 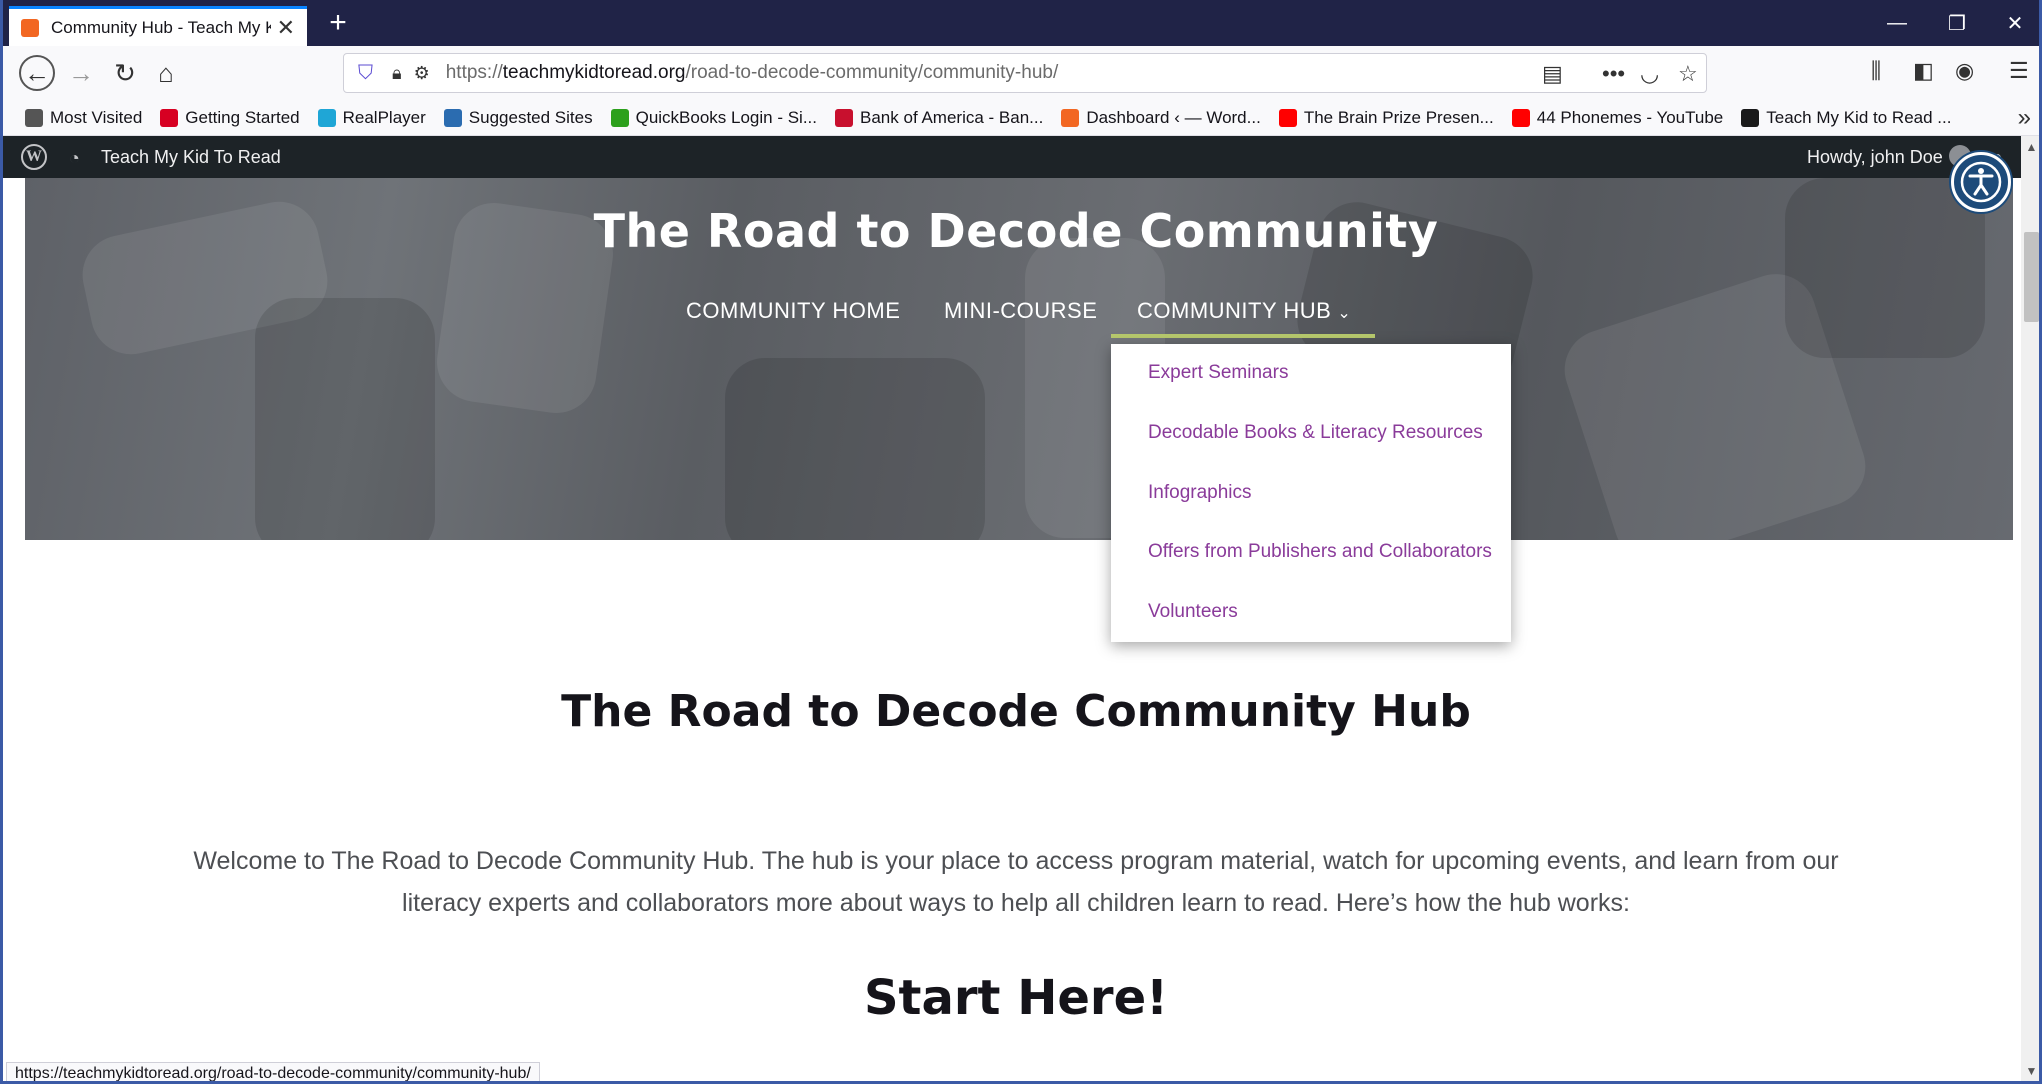 I want to click on dropdown-item-infographics: Infographics, so click(x=1200, y=493).